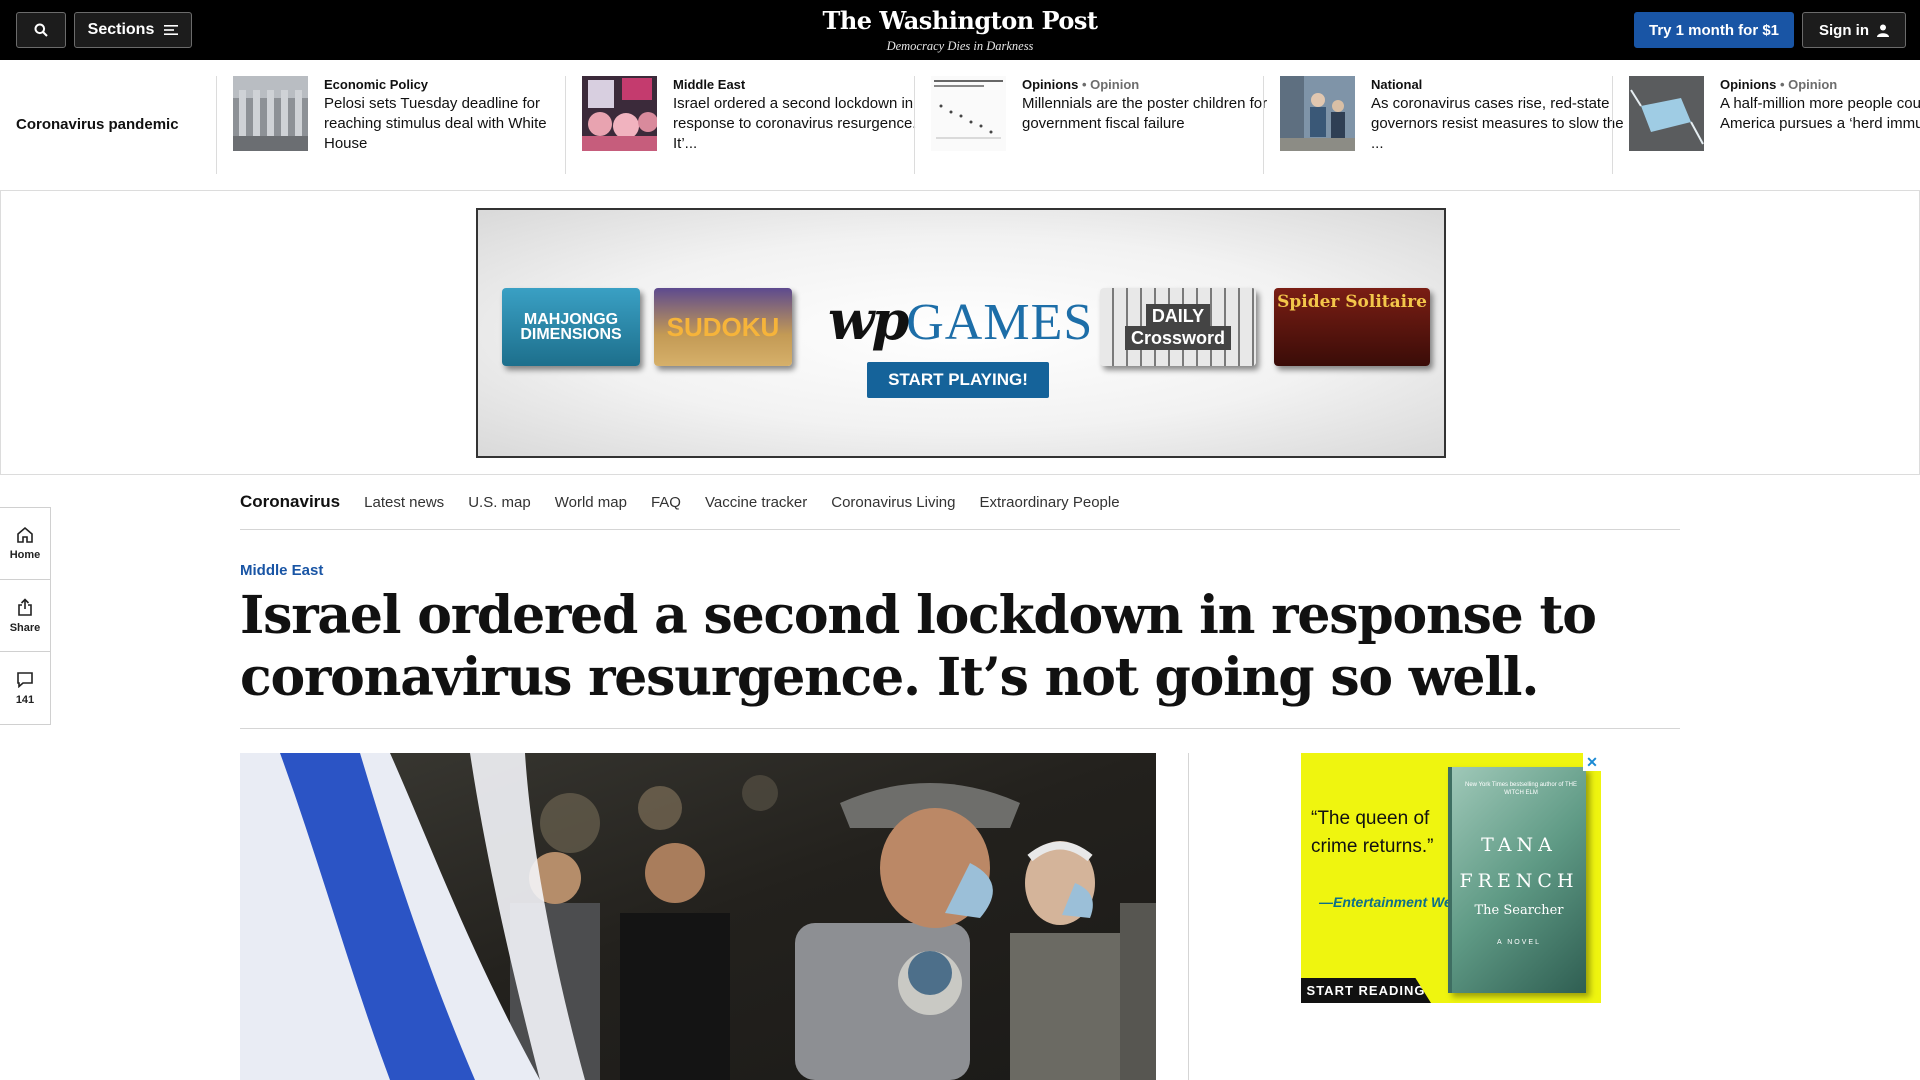  What do you see at coordinates (270, 113) in the screenshot?
I see `story-thumbnail-capitol` at bounding box center [270, 113].